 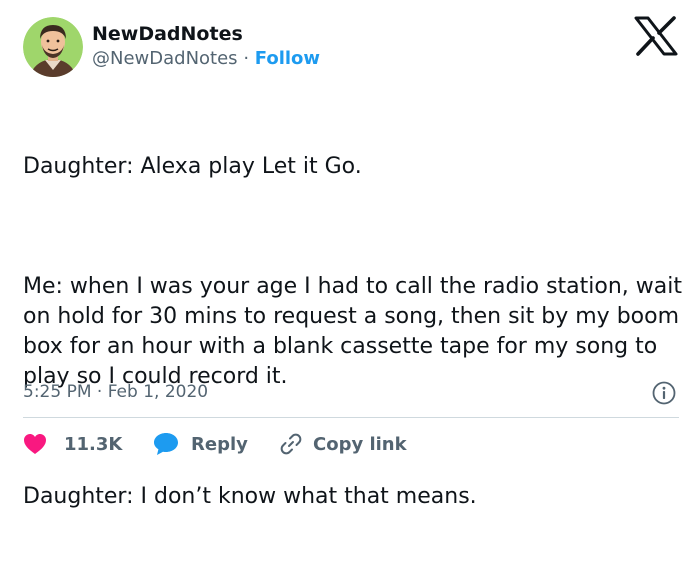 I want to click on info-icon, so click(x=664, y=393).